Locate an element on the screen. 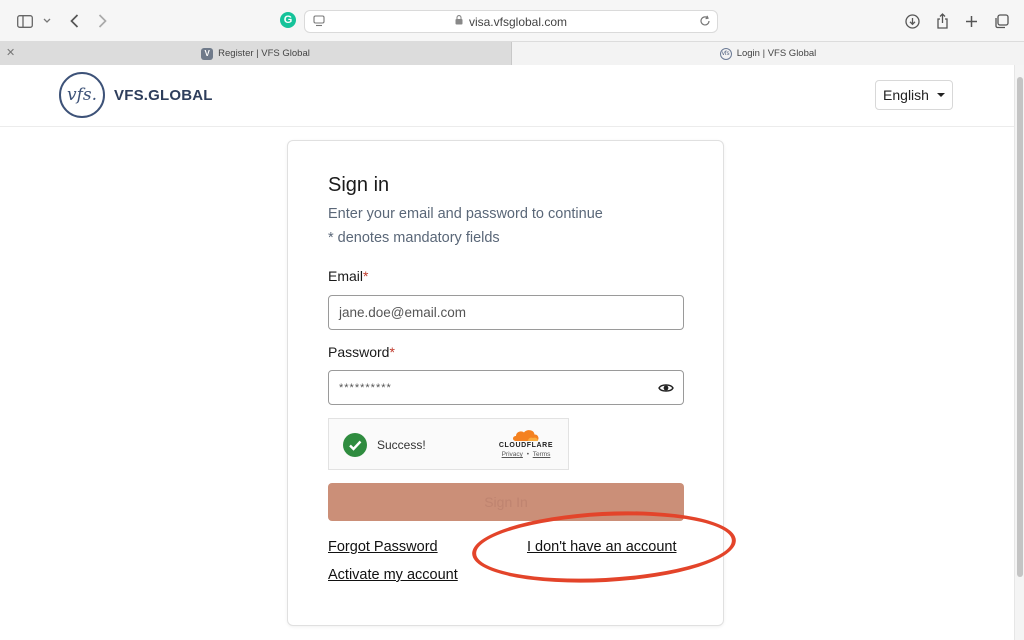 This screenshot has width=1024, height=640. scrollbar is located at coordinates (1019, 352).